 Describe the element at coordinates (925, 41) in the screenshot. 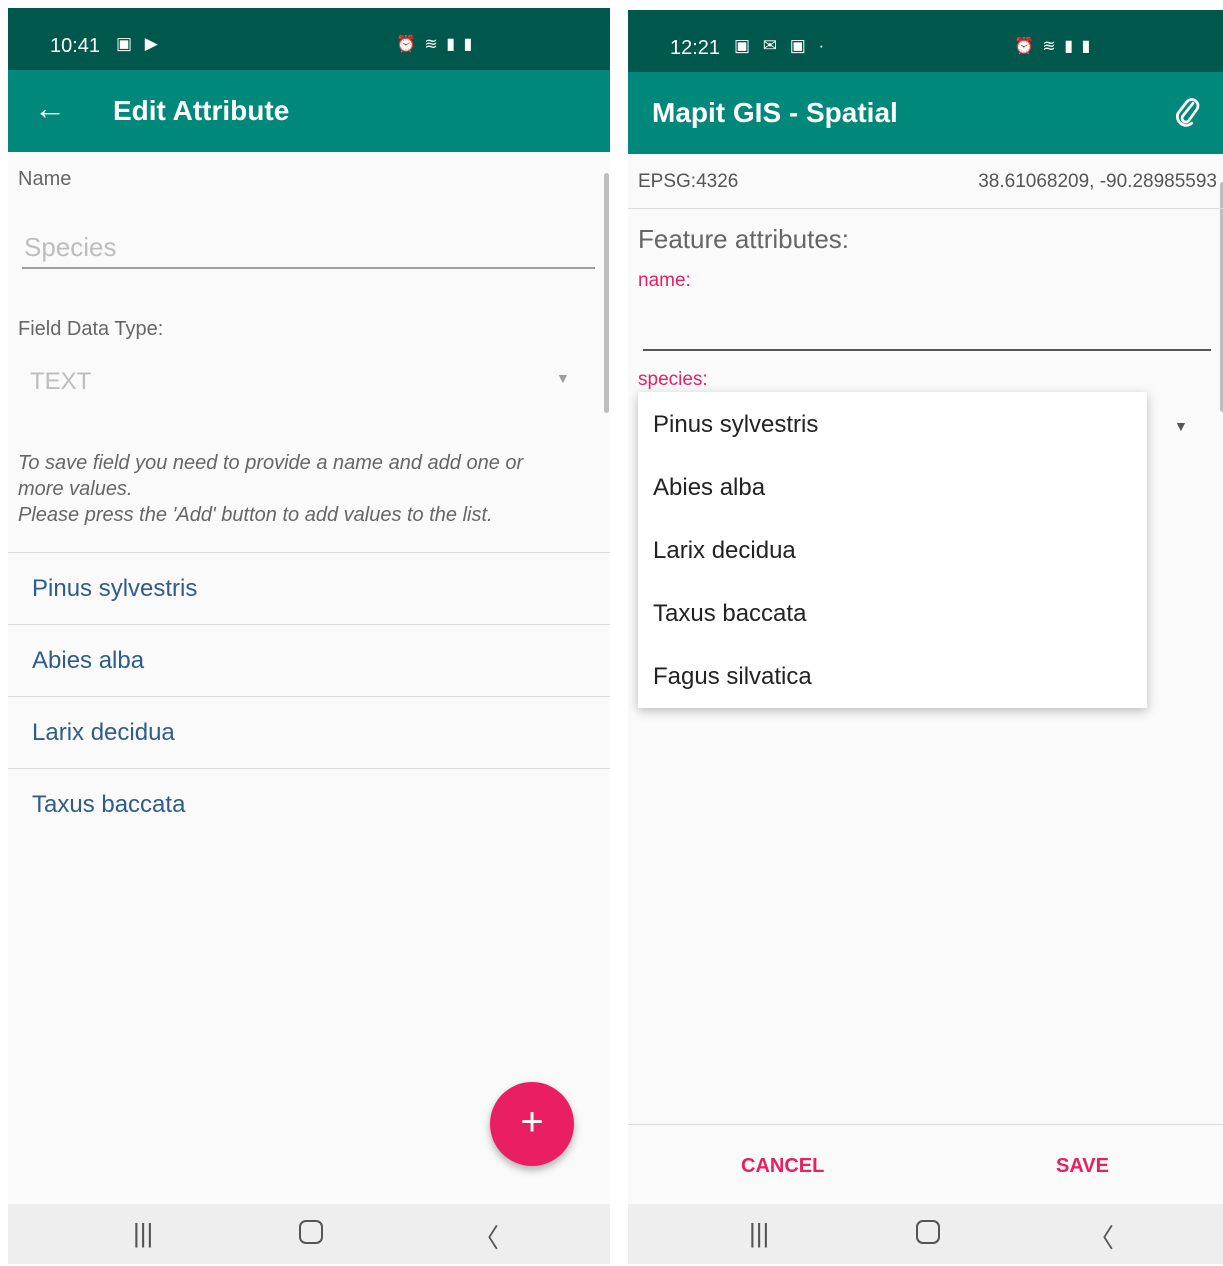

I see `status-bar: 12:21 ▣ ✉ ▣ · ⏰ ≋ ▮ ▮` at that location.